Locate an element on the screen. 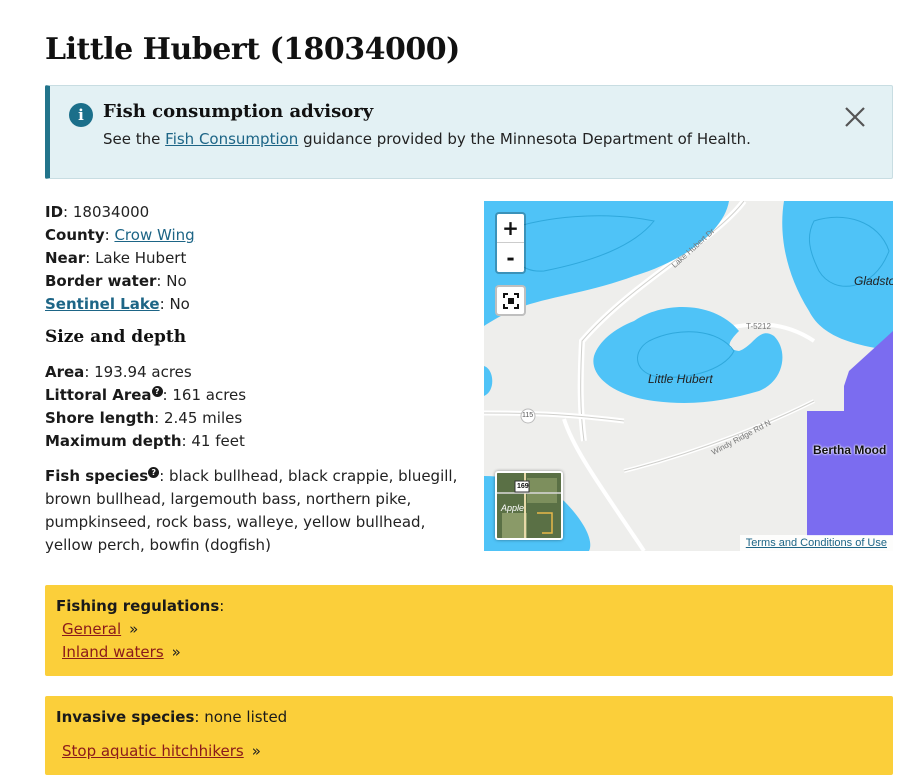  close-advisory-button is located at coordinates (855, 117).